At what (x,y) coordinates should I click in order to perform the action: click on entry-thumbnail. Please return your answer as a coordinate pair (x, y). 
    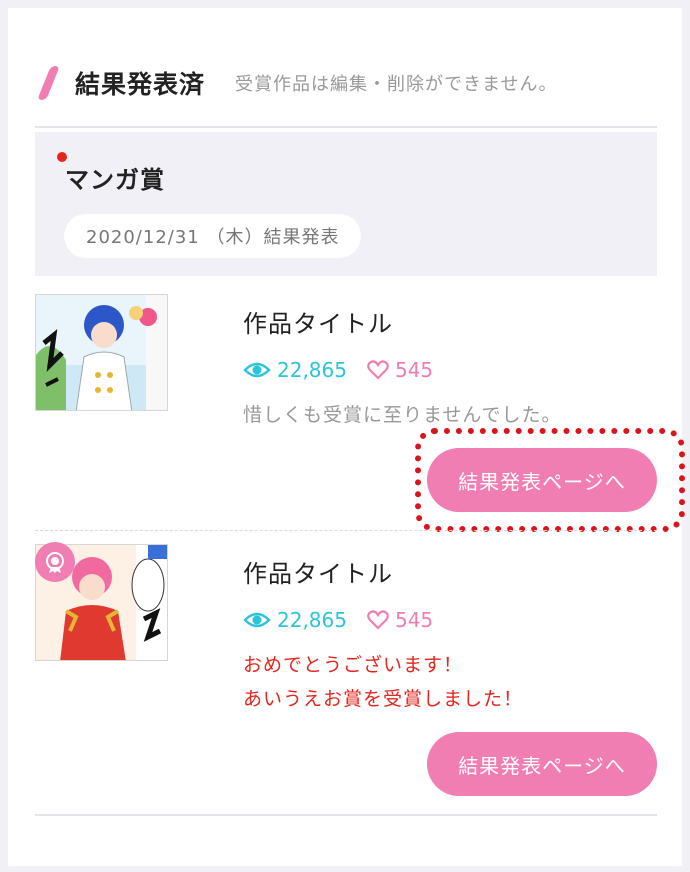
    Looking at the image, I should click on (101, 352).